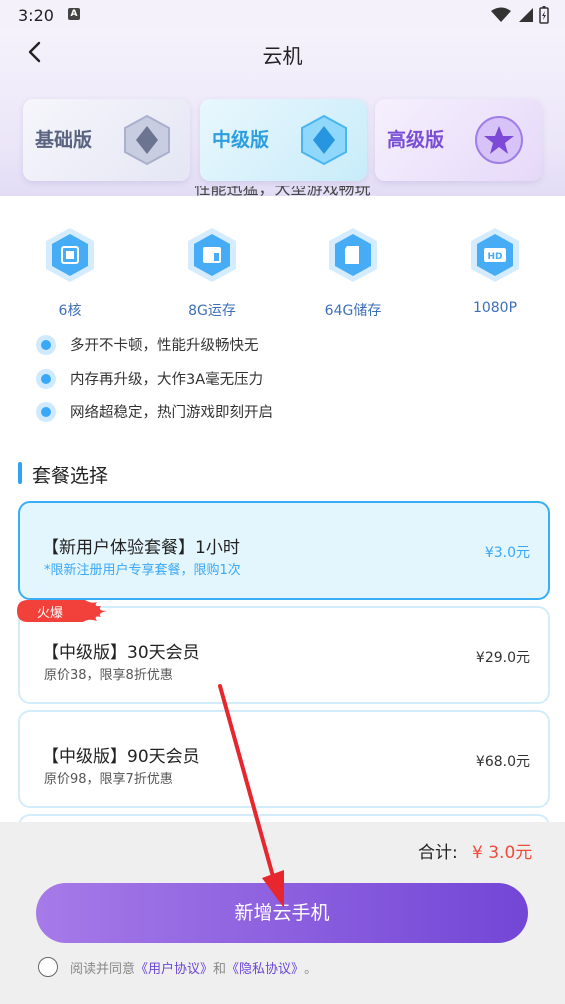 The height and width of the screenshot is (1004, 565). I want to click on hot-badge: 火爆, so click(62, 611).